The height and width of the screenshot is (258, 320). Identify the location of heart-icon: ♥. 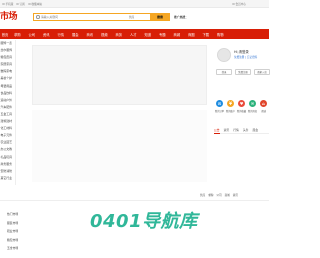
(241, 103).